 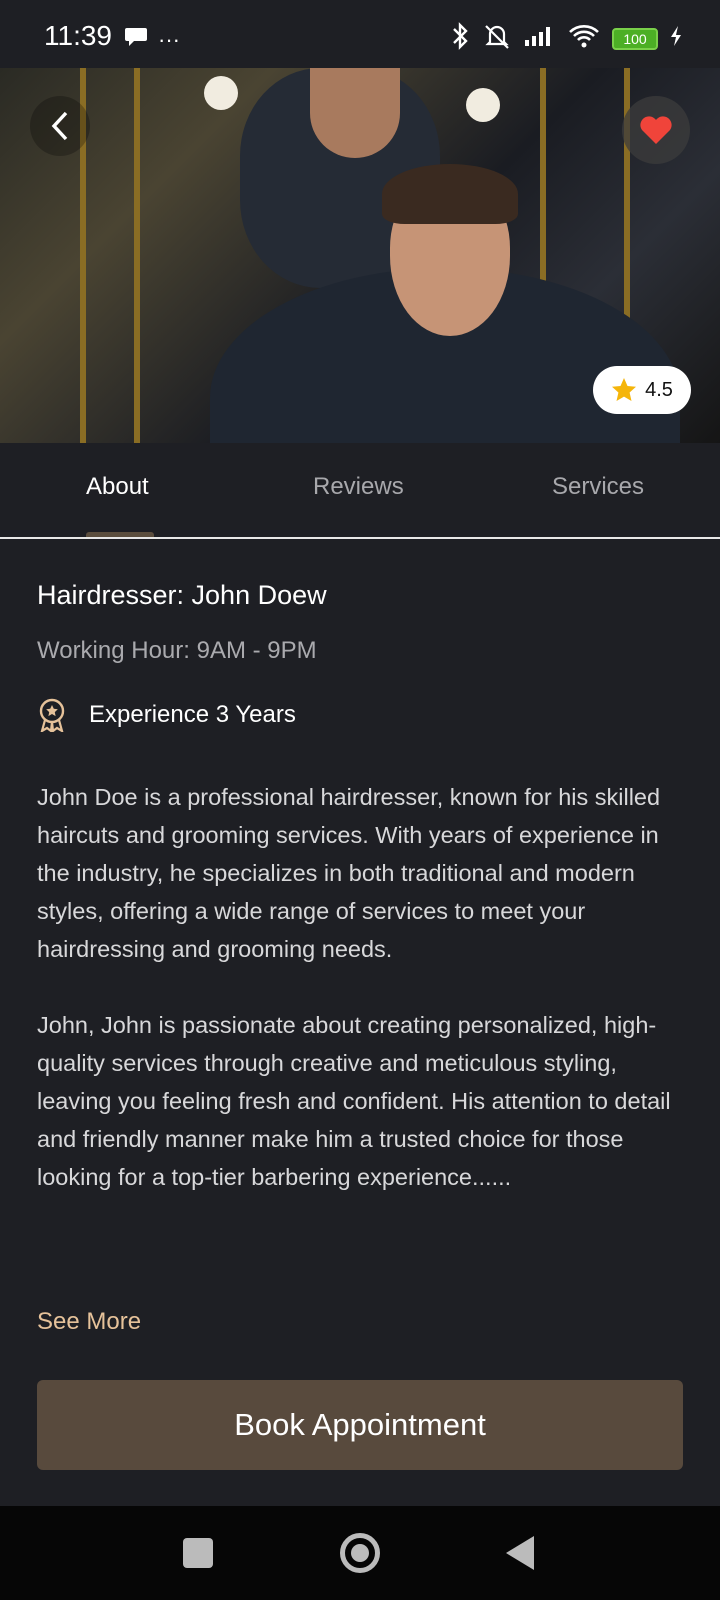 What do you see at coordinates (136, 39) in the screenshot?
I see `chat-bubble-icon` at bounding box center [136, 39].